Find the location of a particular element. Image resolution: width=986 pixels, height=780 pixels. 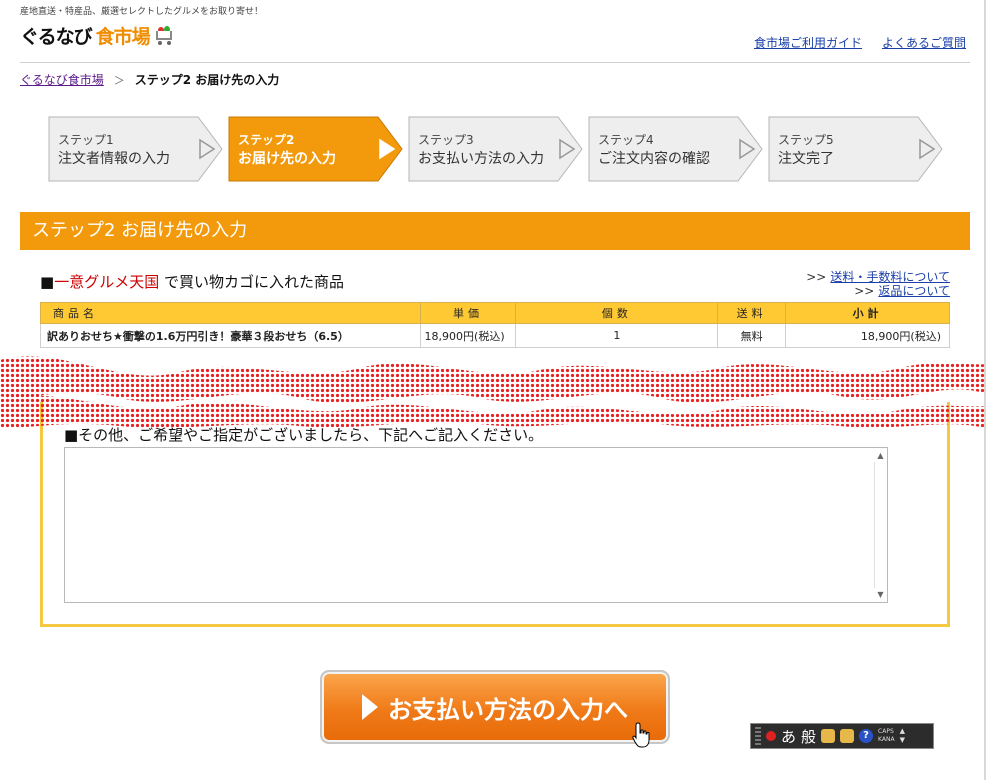

col-quantity: 個数 is located at coordinates (617, 313).